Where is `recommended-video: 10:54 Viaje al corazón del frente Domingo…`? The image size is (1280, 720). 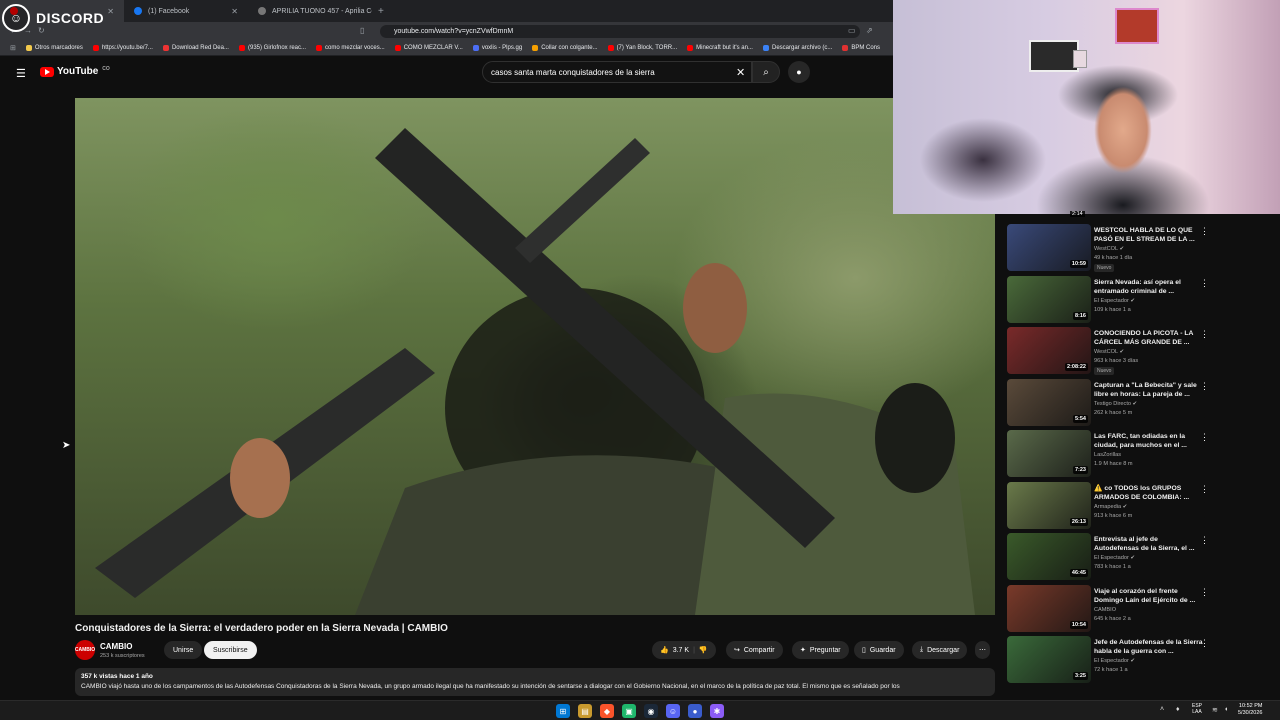
recommended-video: 10:54 Viaje al corazón del frente Domingo… is located at coordinates (1142, 609).